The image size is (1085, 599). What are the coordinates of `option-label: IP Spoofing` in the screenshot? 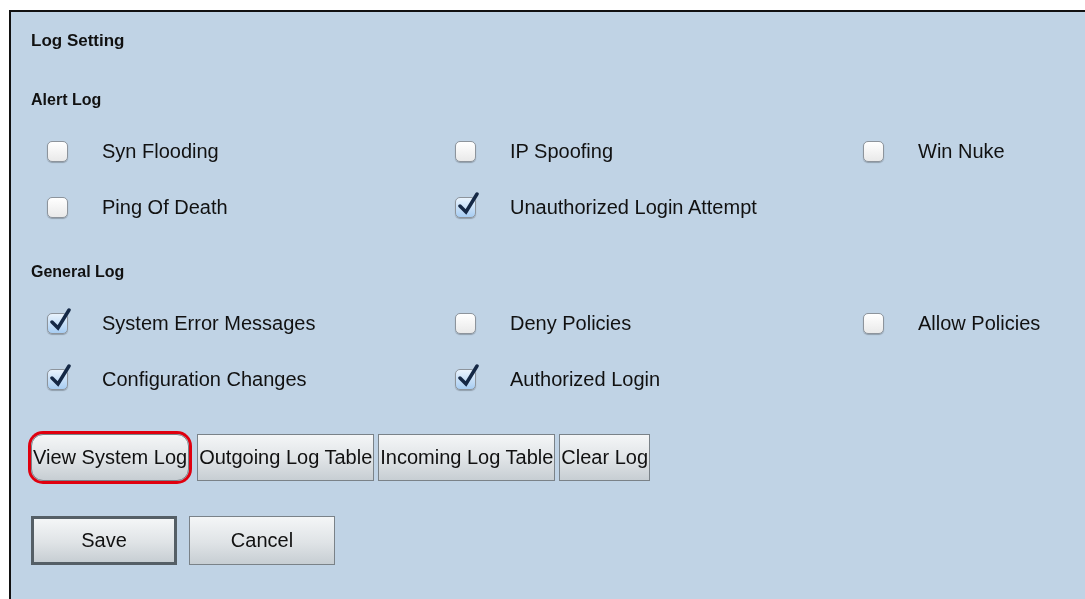 It's located at (562, 151).